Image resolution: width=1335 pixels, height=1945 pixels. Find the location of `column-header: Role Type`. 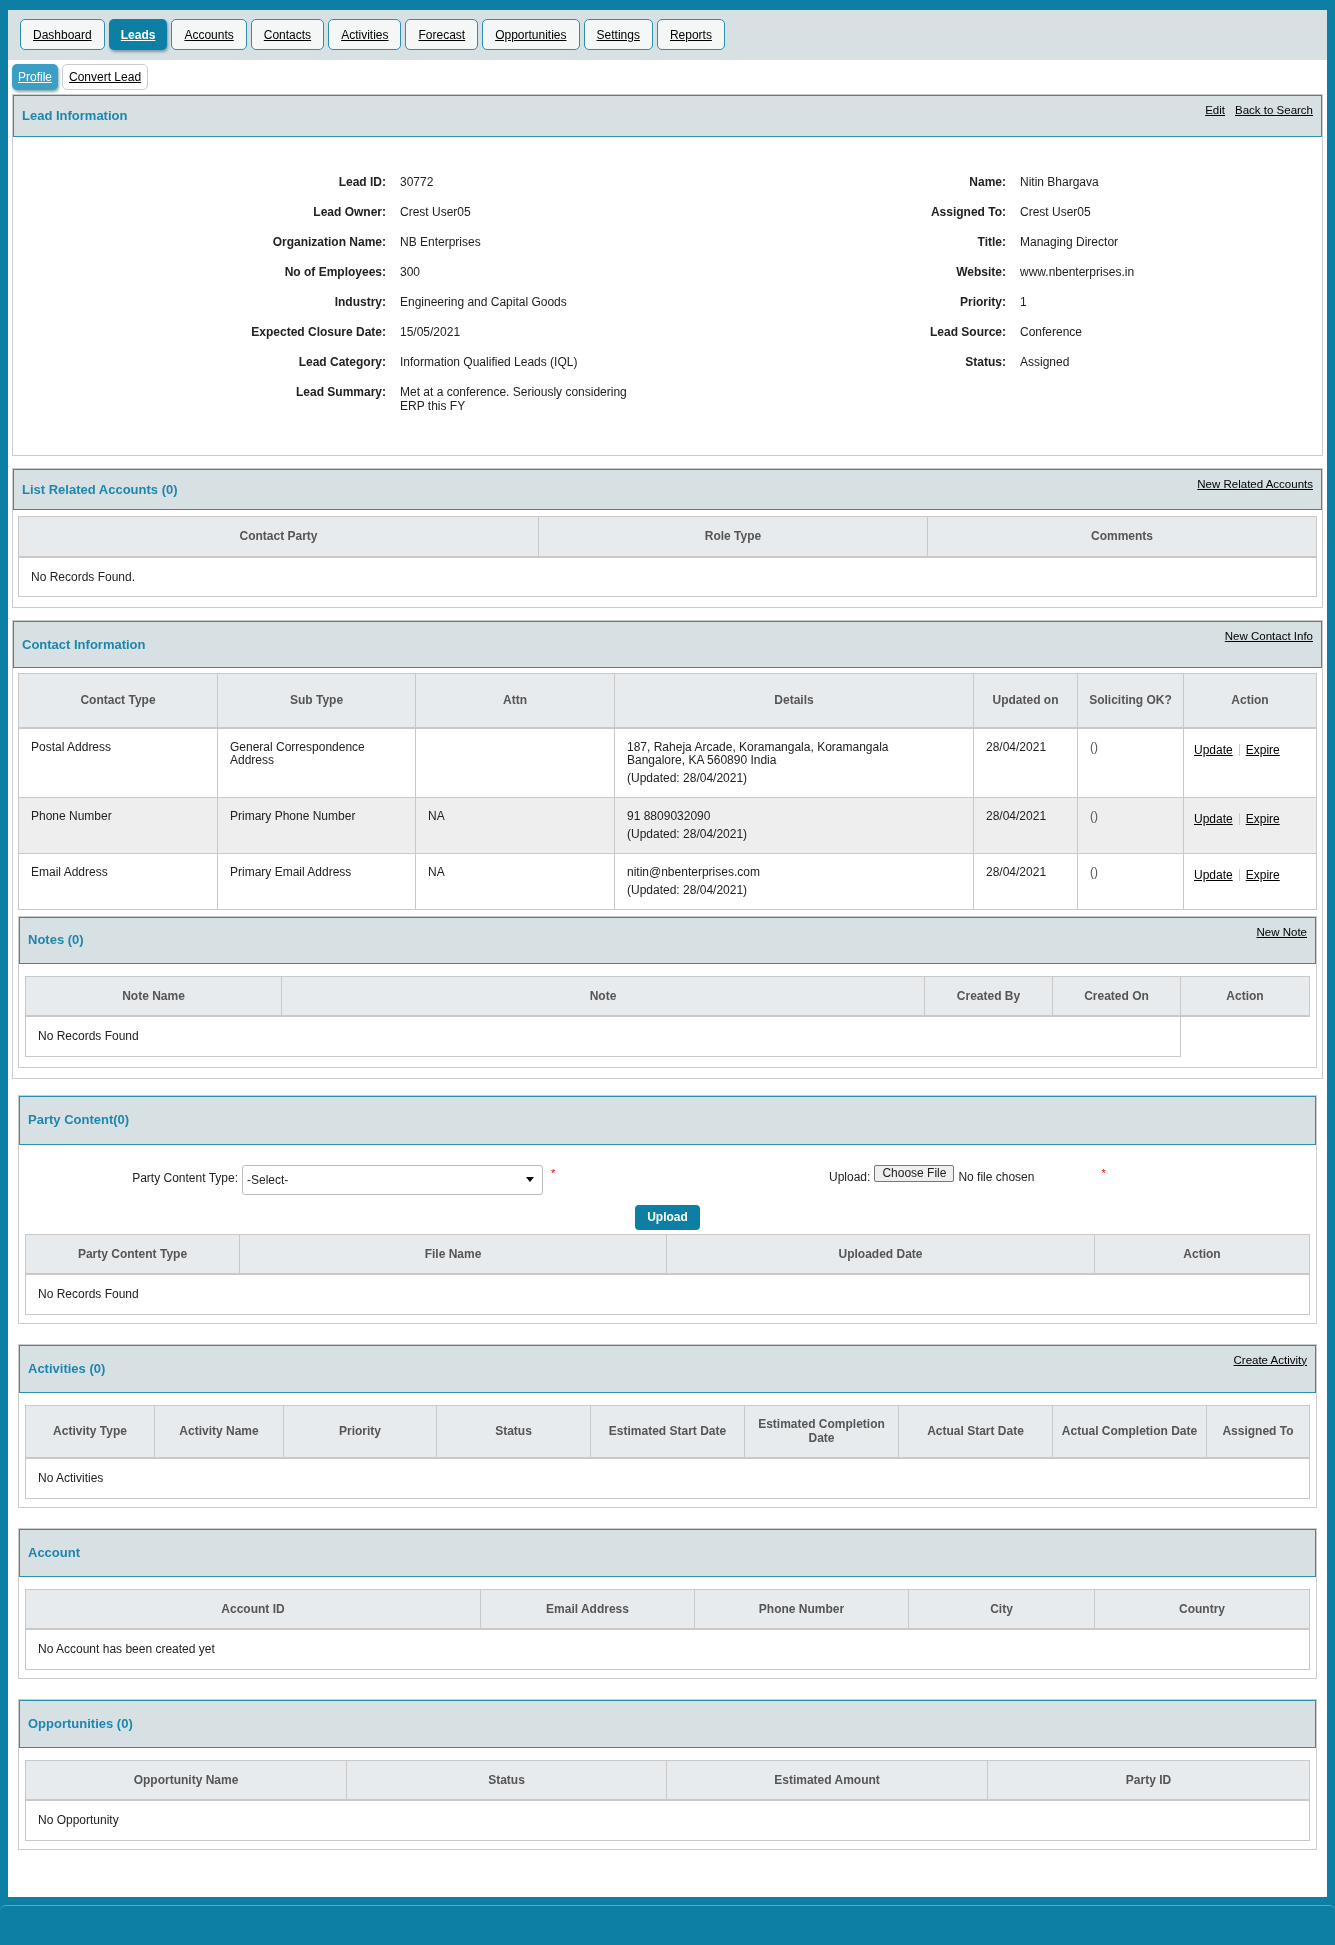

column-header: Role Type is located at coordinates (733, 536).